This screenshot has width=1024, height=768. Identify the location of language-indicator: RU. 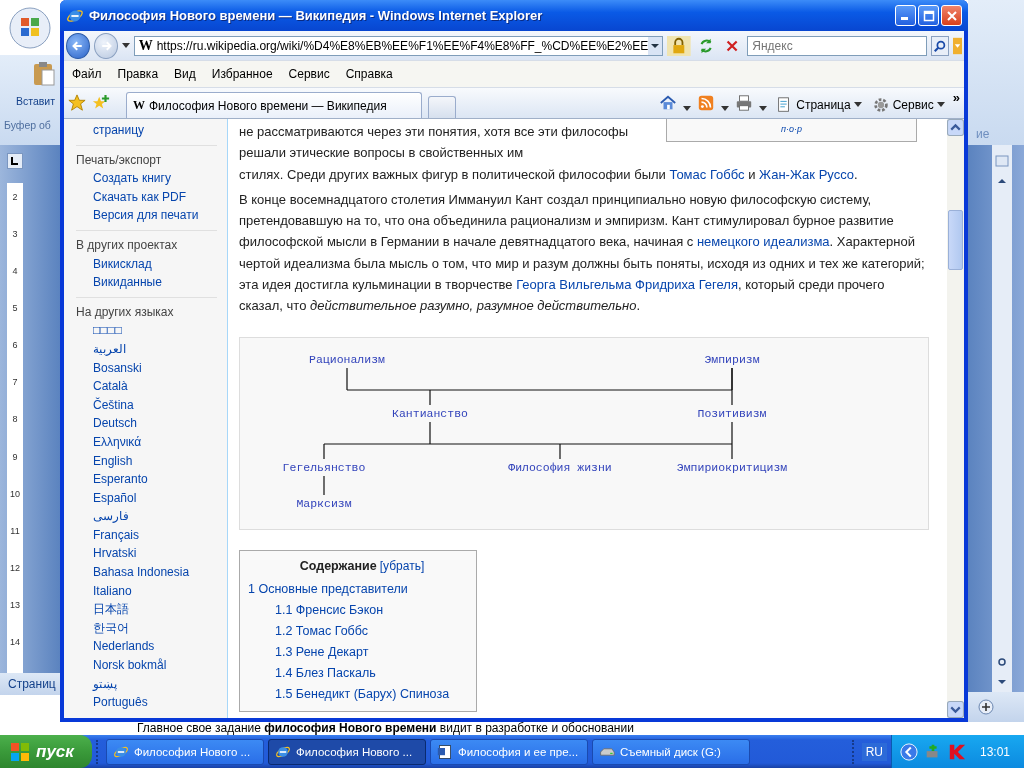
(874, 751).